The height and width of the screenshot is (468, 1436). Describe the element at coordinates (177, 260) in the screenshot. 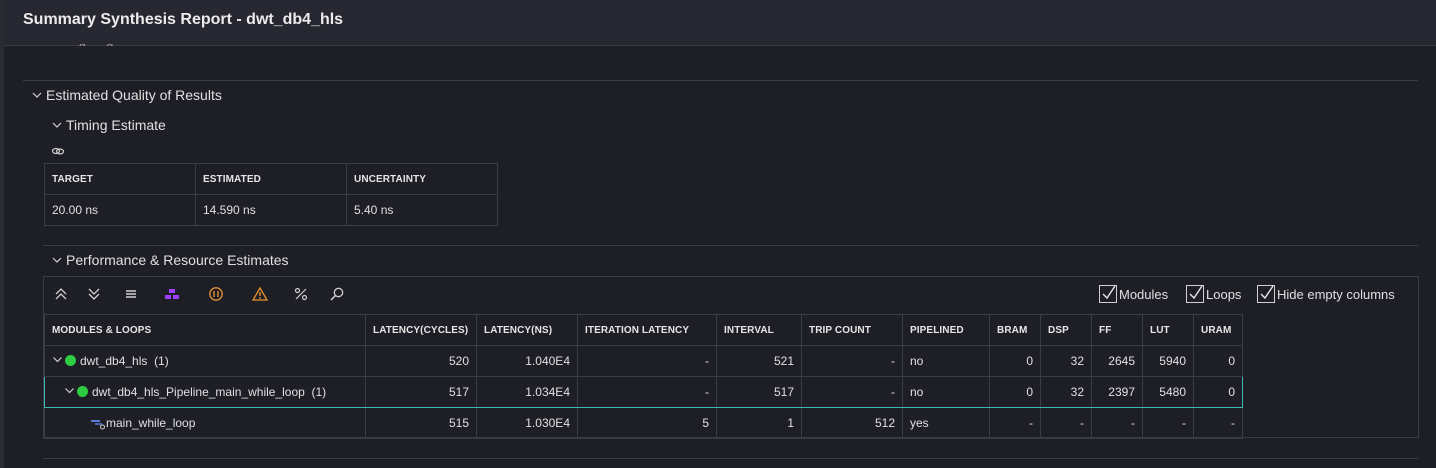

I see `section-perf-label: Performance & Resource Estimates` at that location.